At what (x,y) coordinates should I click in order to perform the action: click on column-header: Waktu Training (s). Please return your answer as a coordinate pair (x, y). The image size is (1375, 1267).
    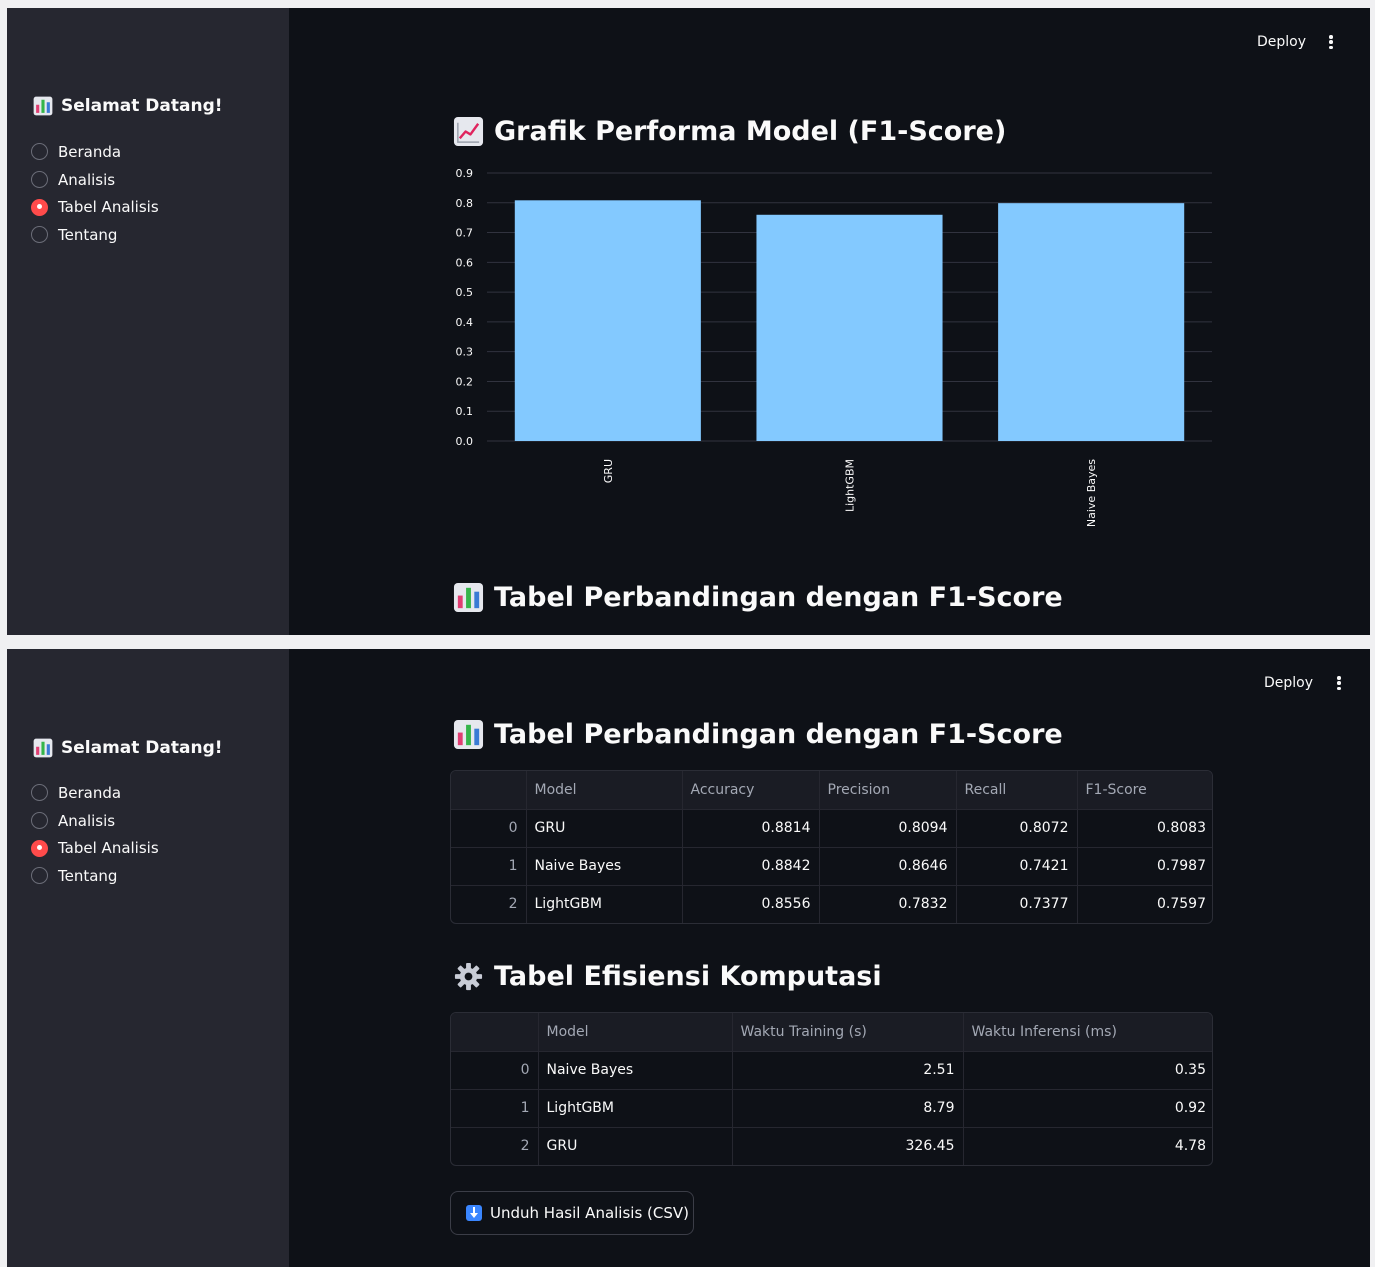
    Looking at the image, I should click on (848, 1032).